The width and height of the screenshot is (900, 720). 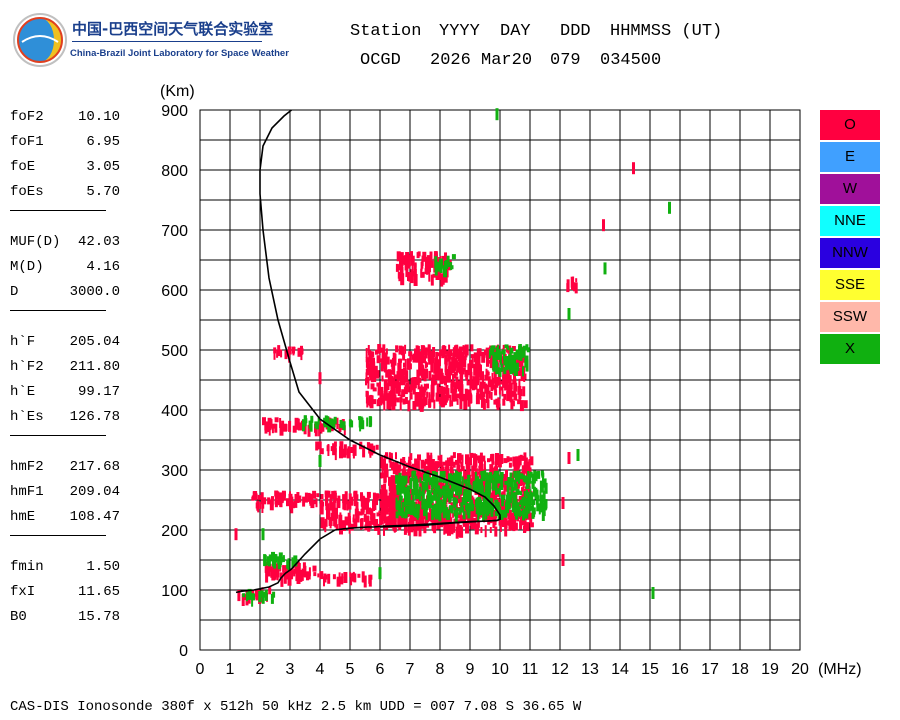 What do you see at coordinates (770, 669) in the screenshot?
I see `x-tick-label: 19` at bounding box center [770, 669].